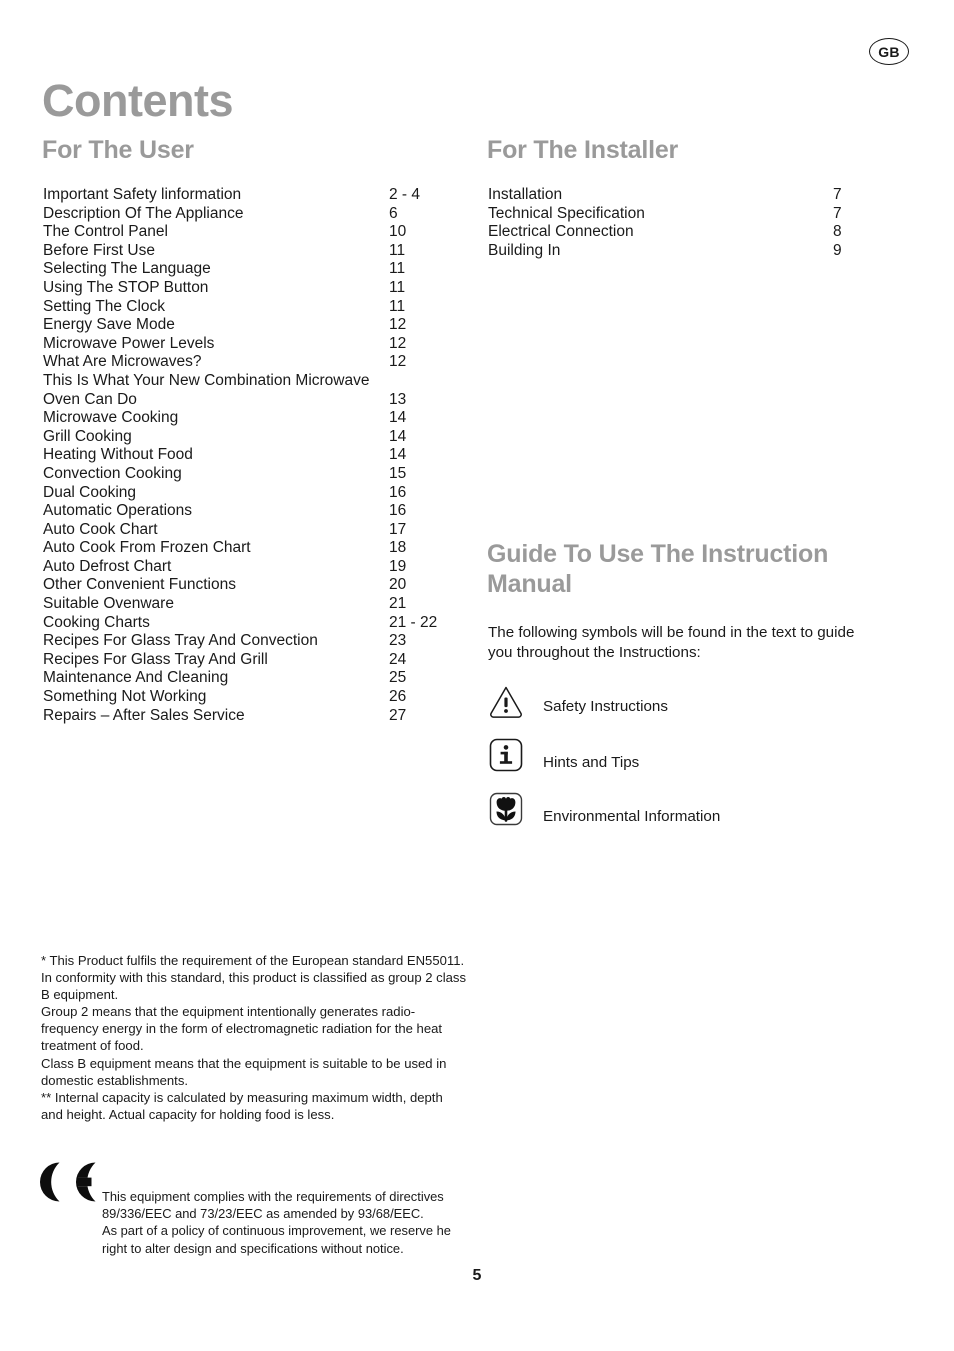  Describe the element at coordinates (506, 809) in the screenshot. I see `environment-flower-icon` at that location.